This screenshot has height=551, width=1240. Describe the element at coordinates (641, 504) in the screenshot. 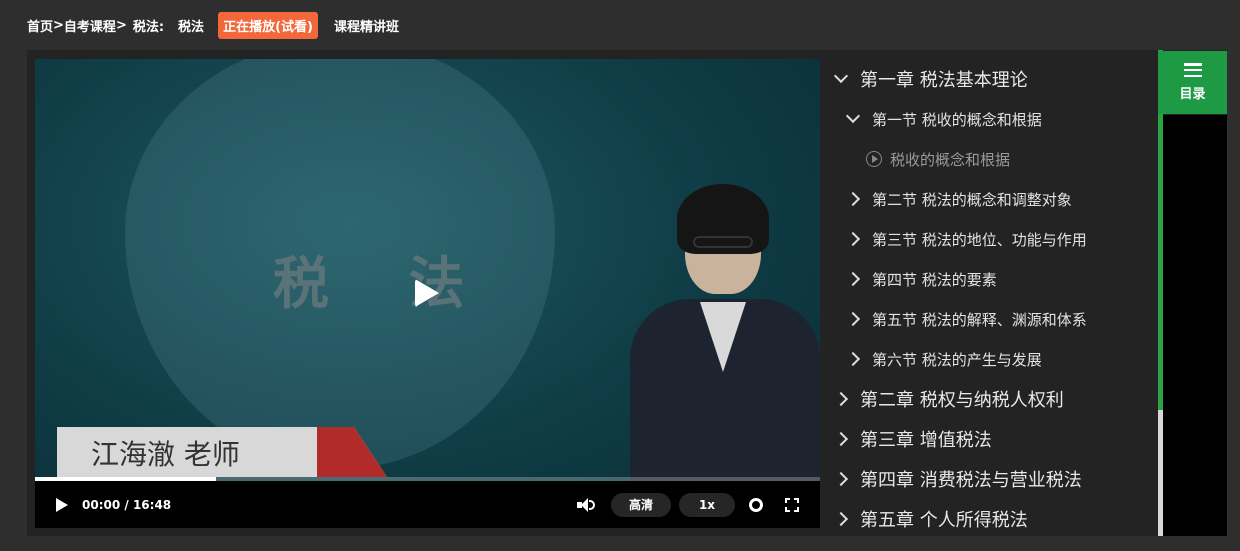

I see `quality-button: 高清` at that location.